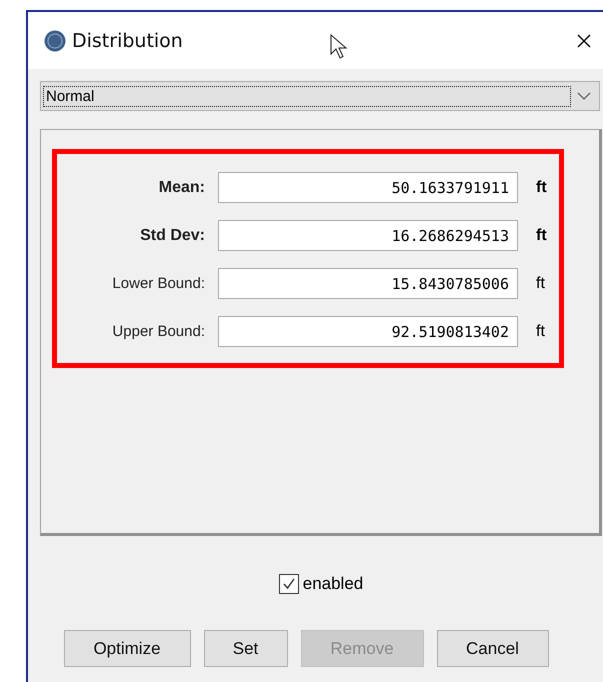  I want to click on parameter-label: Lower Bound:, so click(158, 283).